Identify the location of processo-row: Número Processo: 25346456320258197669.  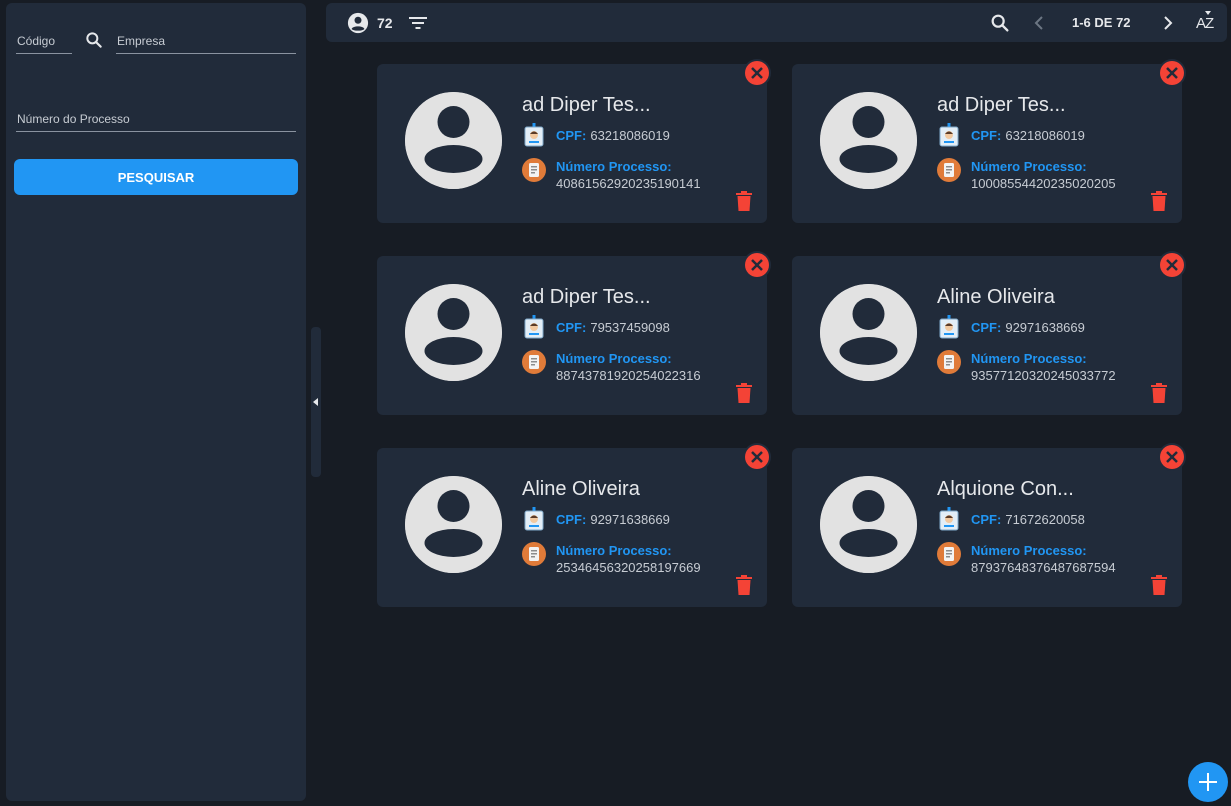
(611, 559).